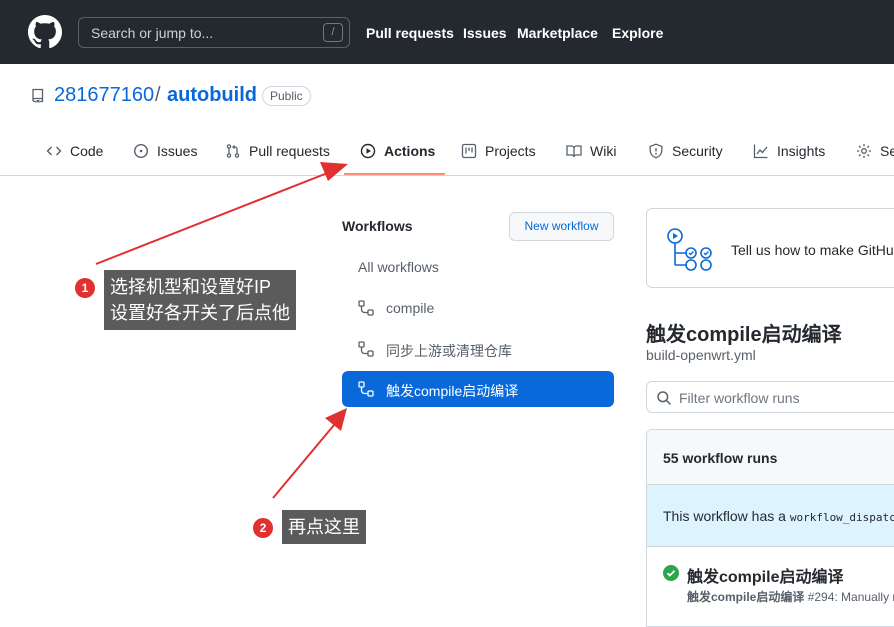  Describe the element at coordinates (478, 308) in the screenshot. I see `sidebar-item-compile: compile` at that location.